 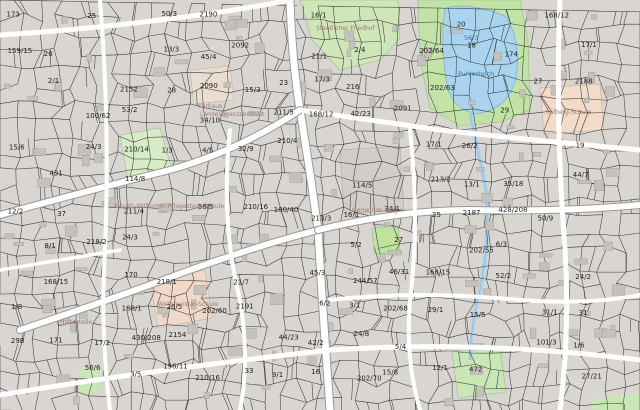 I want to click on parcel-number-label: 29/1, so click(x=436, y=310).